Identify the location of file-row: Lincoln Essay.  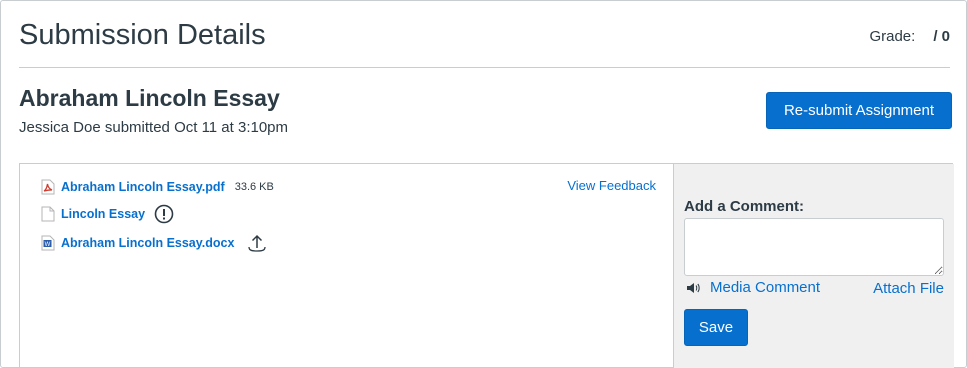
(107, 214).